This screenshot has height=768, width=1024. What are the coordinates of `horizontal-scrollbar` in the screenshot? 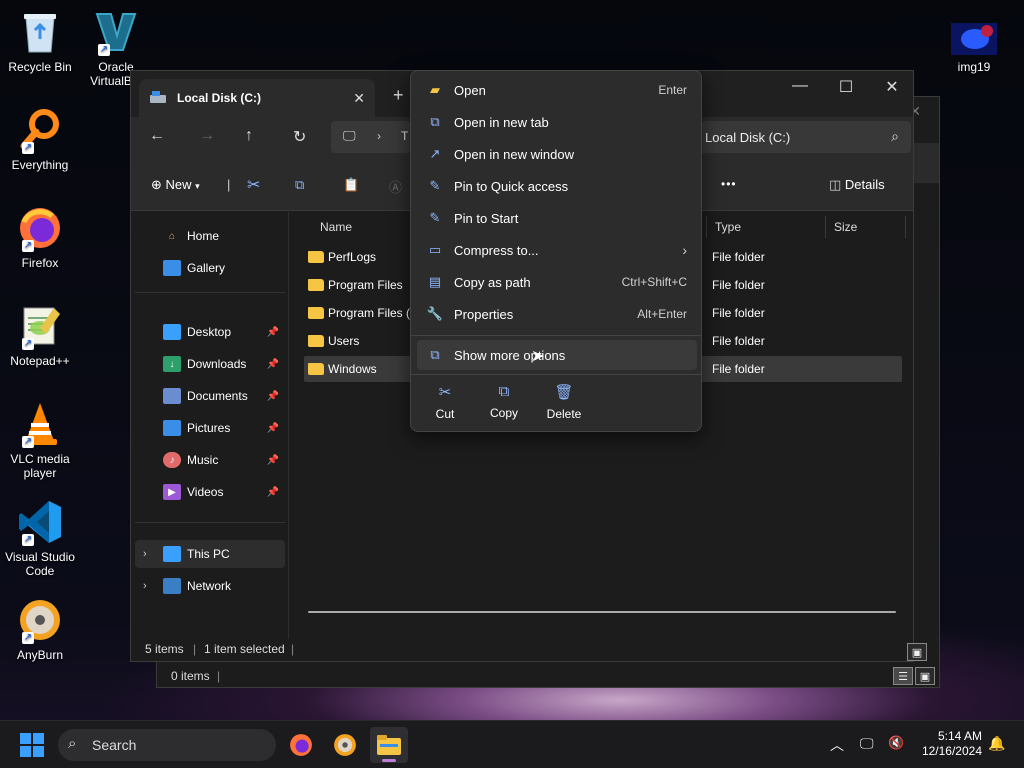 It's located at (602, 612).